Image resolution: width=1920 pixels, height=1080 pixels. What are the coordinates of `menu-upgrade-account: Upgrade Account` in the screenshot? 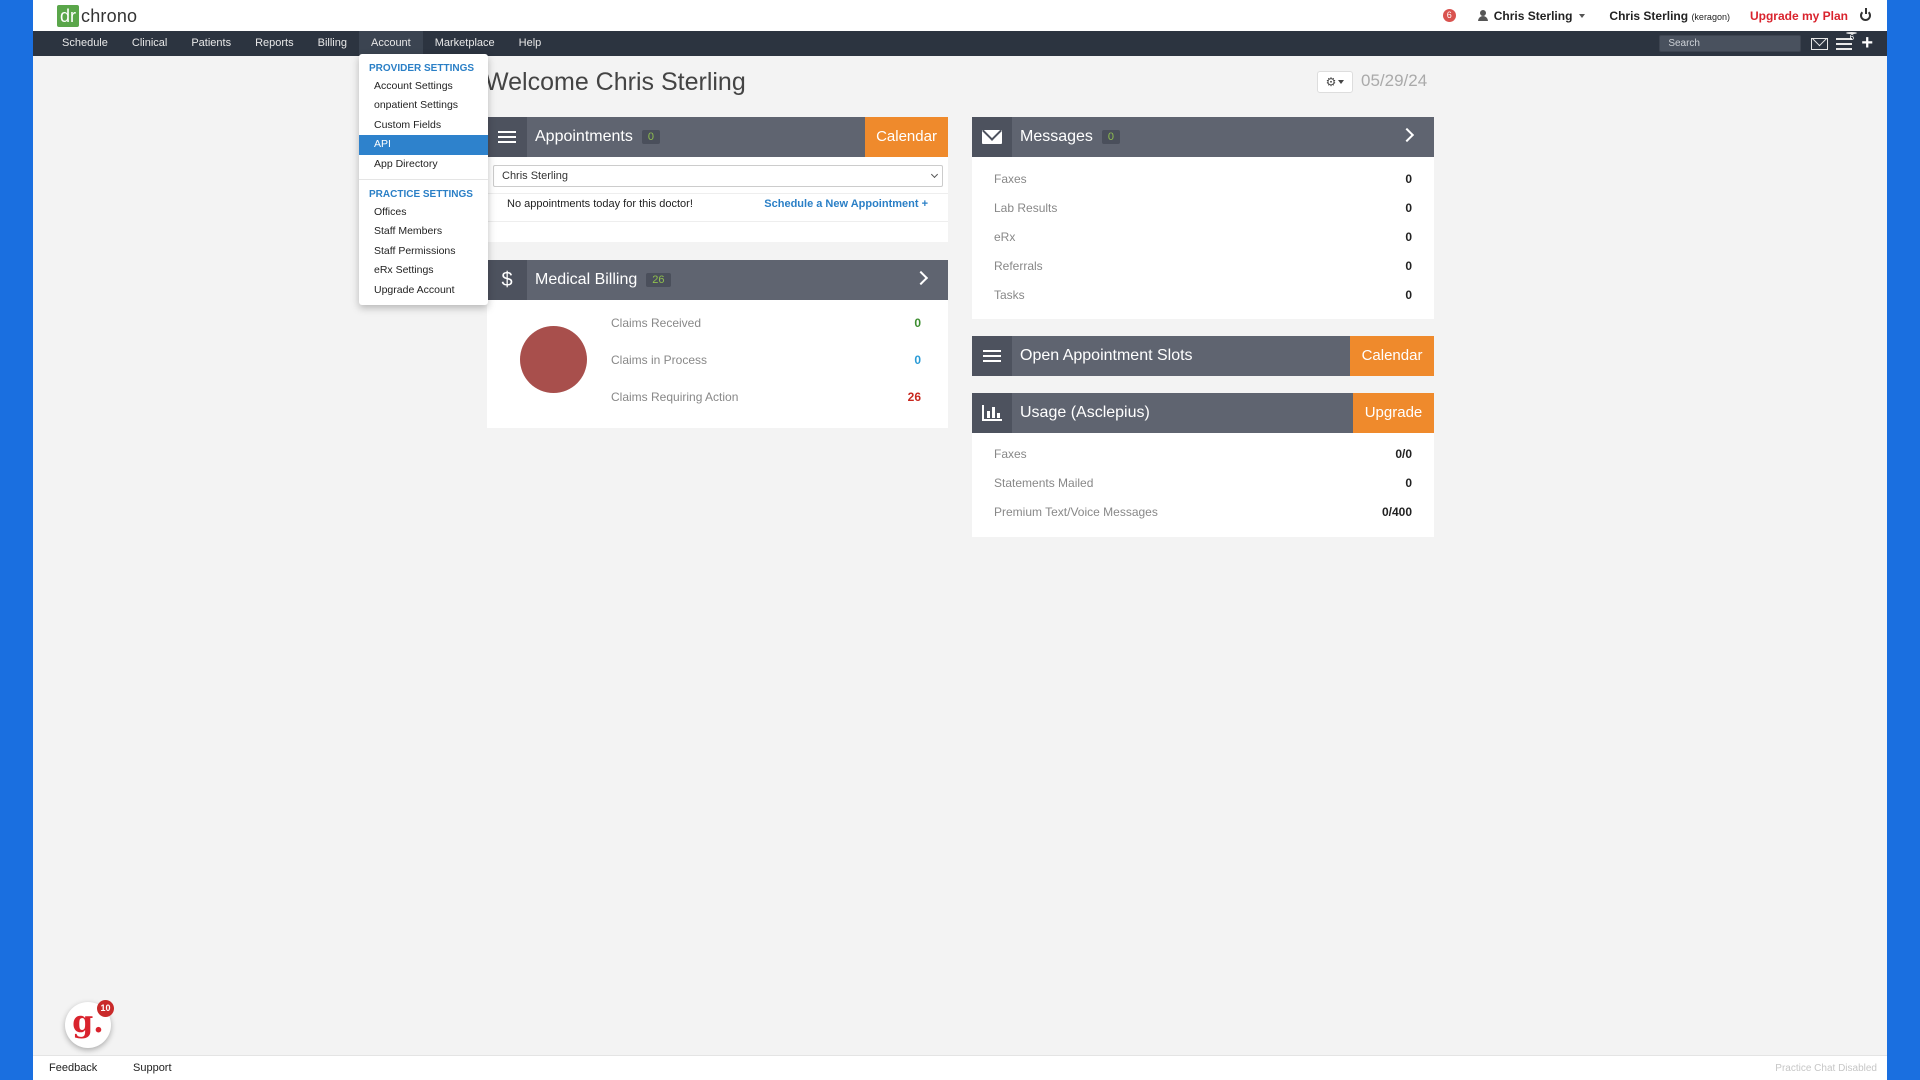 It's located at (423, 290).